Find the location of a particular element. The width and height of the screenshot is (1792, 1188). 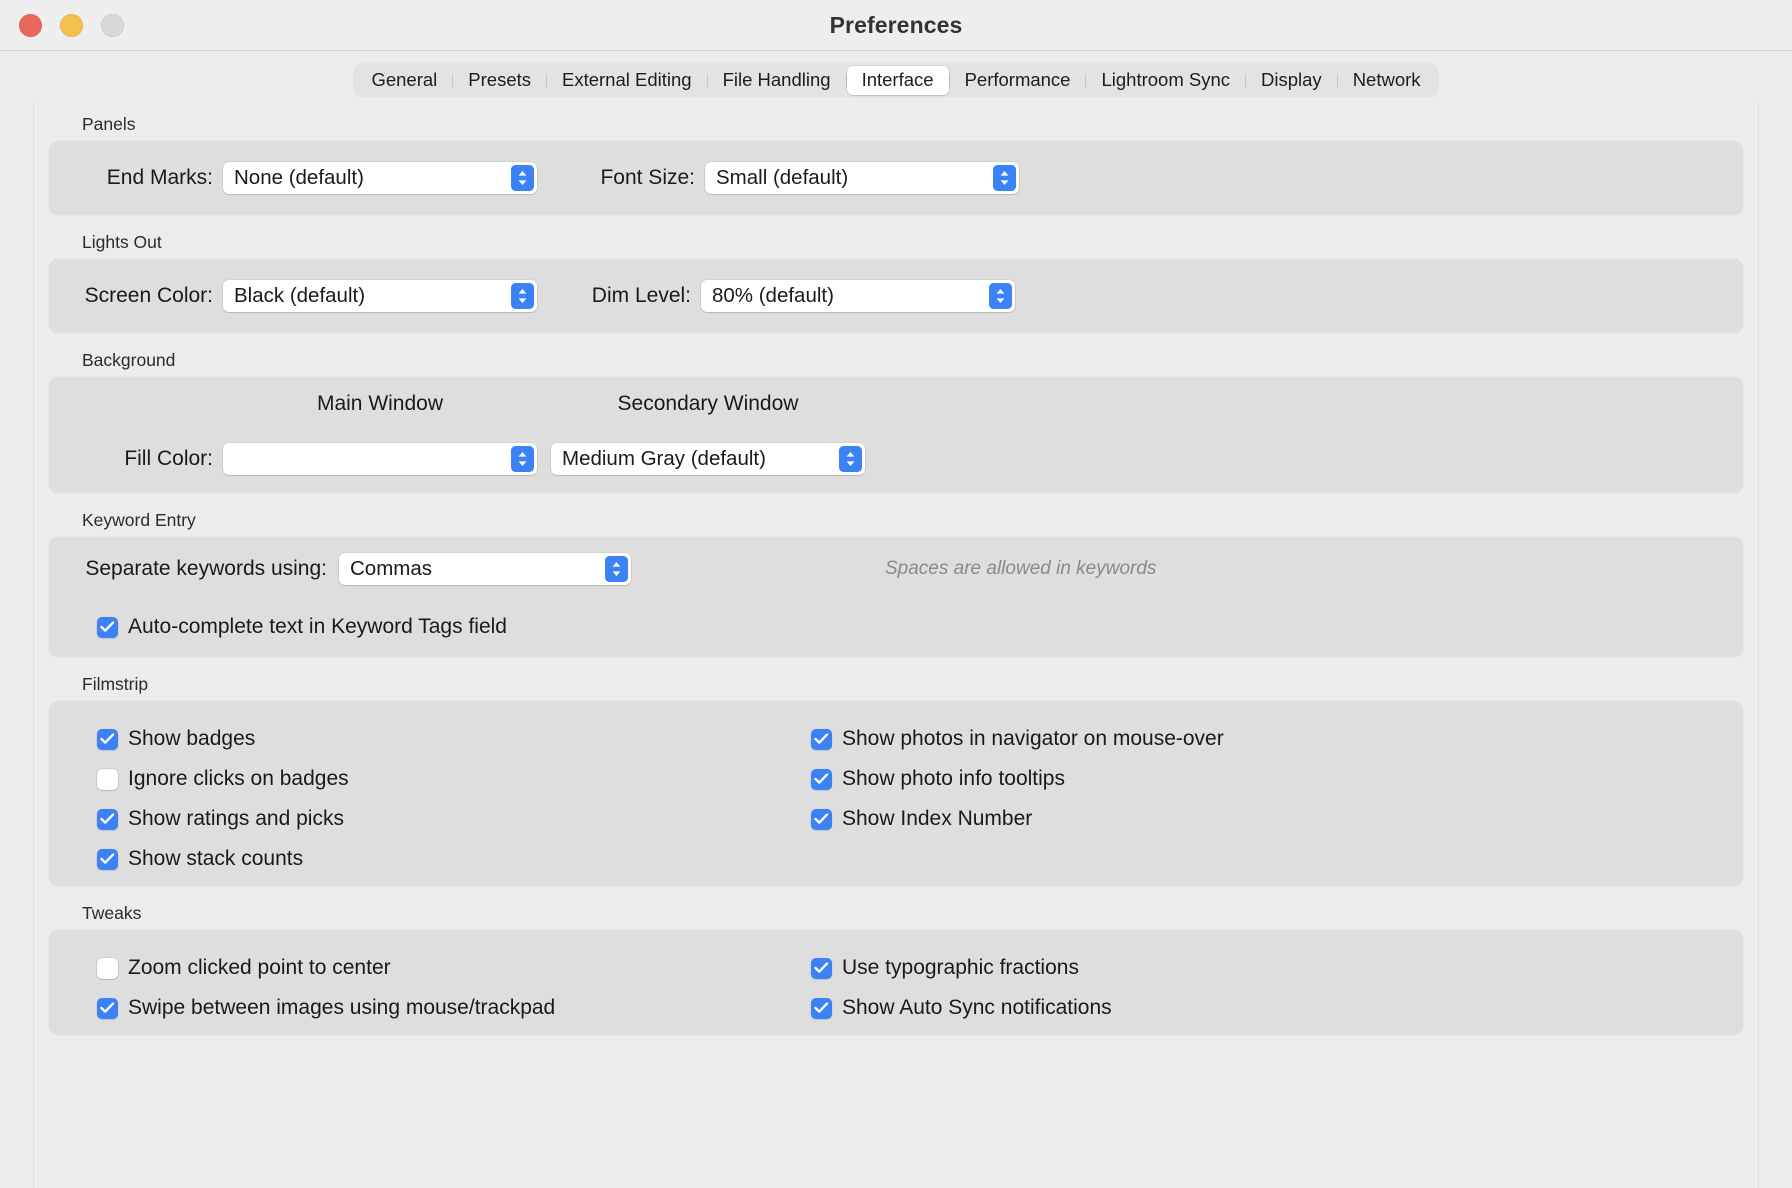

screen-color-select: Black (default) is located at coordinates (380, 296).